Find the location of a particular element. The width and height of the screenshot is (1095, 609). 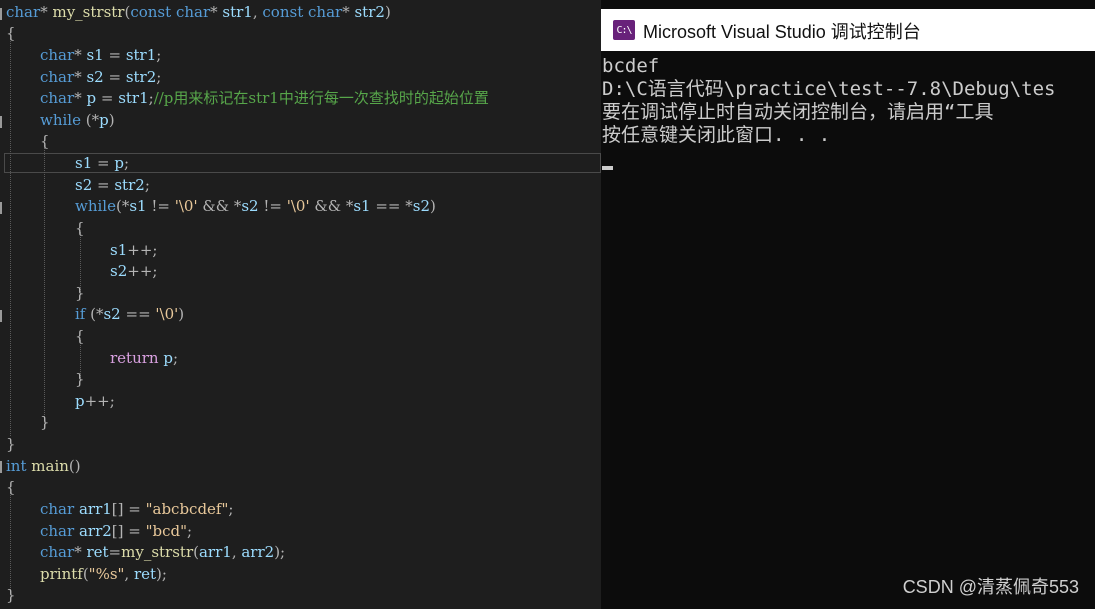

code-token: const is located at coordinates (283, 12).